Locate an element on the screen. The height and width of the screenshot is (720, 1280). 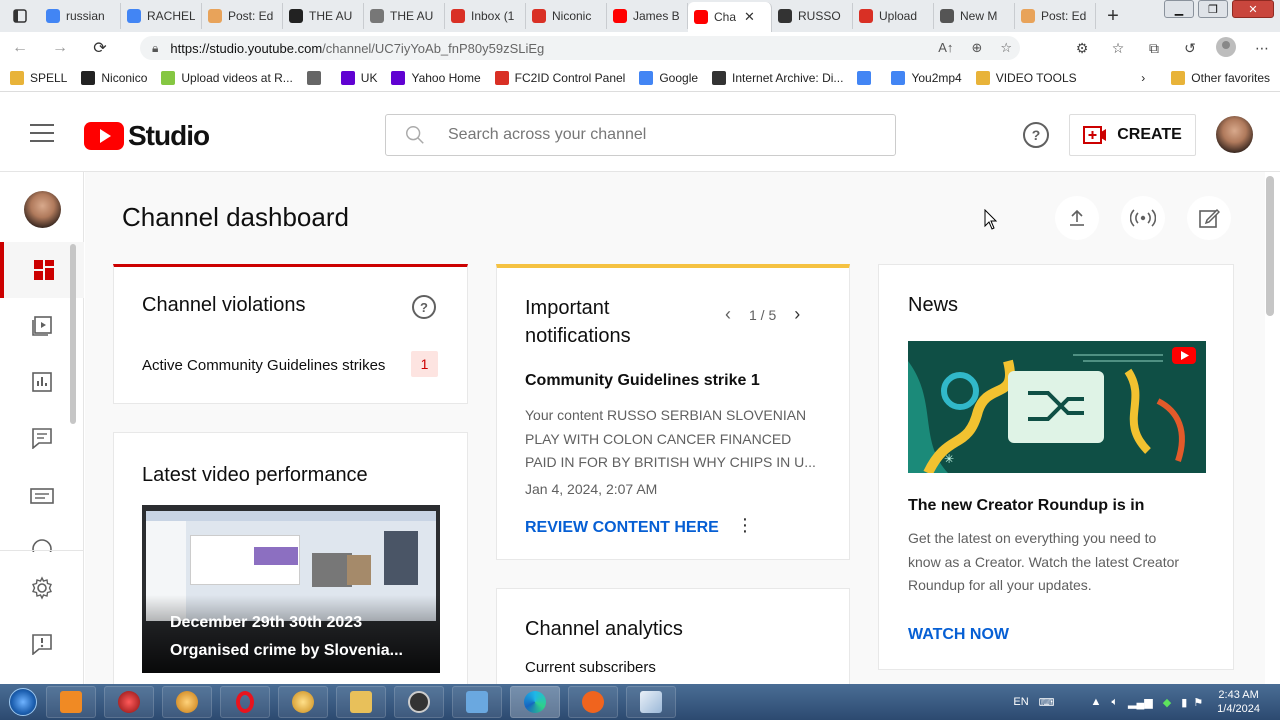
wifi-icon: ◆ is located at coordinates (1167, 702).